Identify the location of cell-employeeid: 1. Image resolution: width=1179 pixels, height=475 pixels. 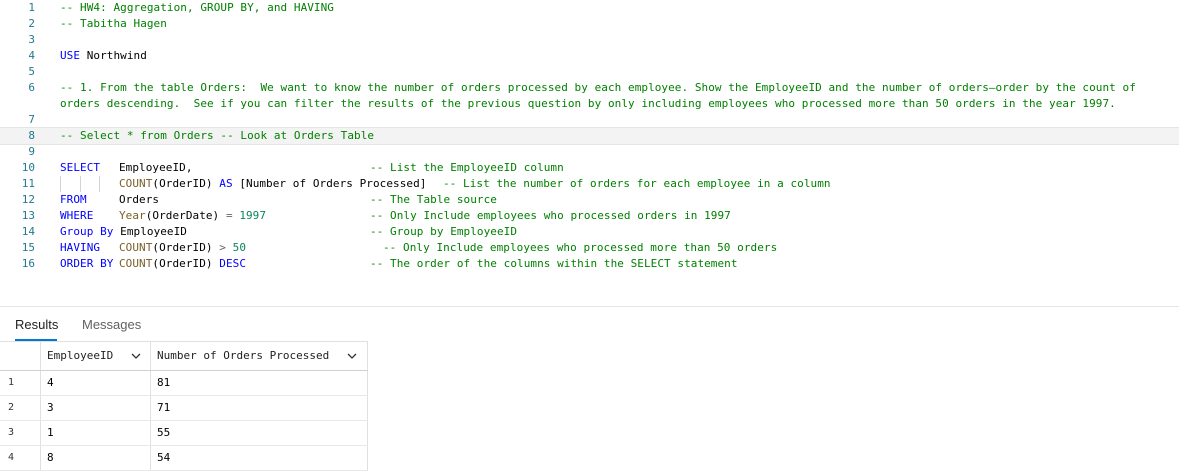
(95, 433).